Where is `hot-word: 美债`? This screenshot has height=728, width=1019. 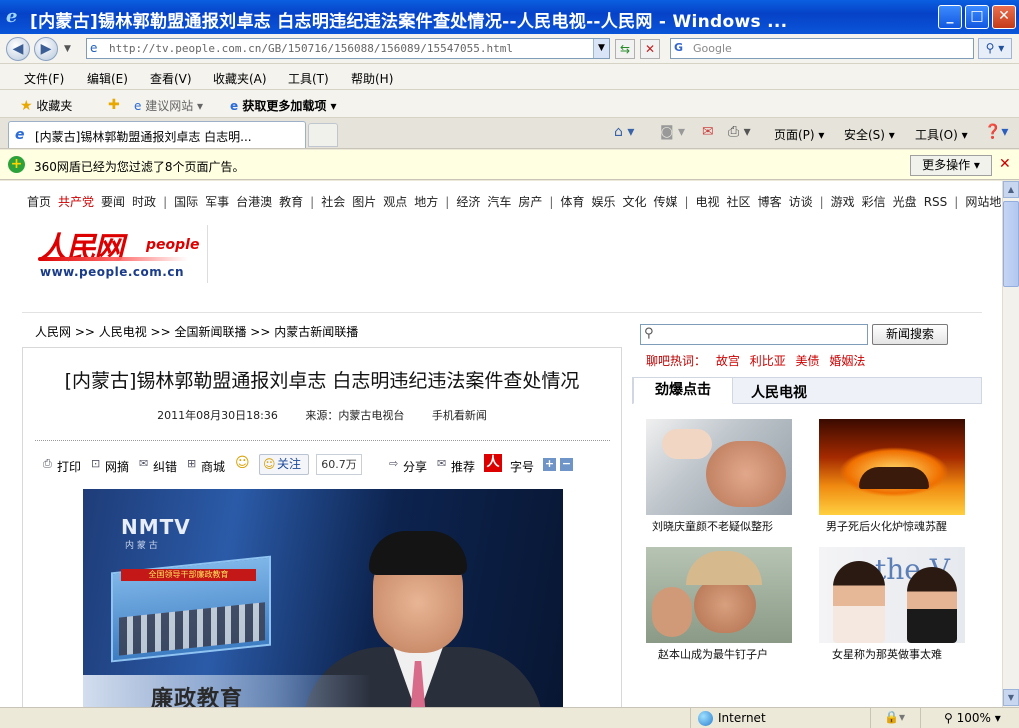
hot-word: 美债 is located at coordinates (808, 361).